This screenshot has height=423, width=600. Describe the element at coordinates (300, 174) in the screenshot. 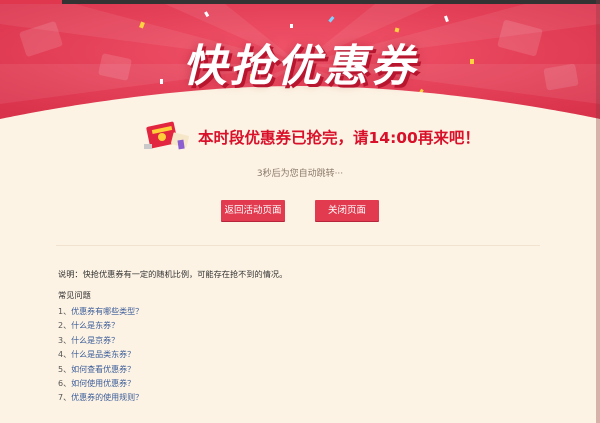

I see `redirect-countdown: 3秒后为您自动跳转···` at that location.